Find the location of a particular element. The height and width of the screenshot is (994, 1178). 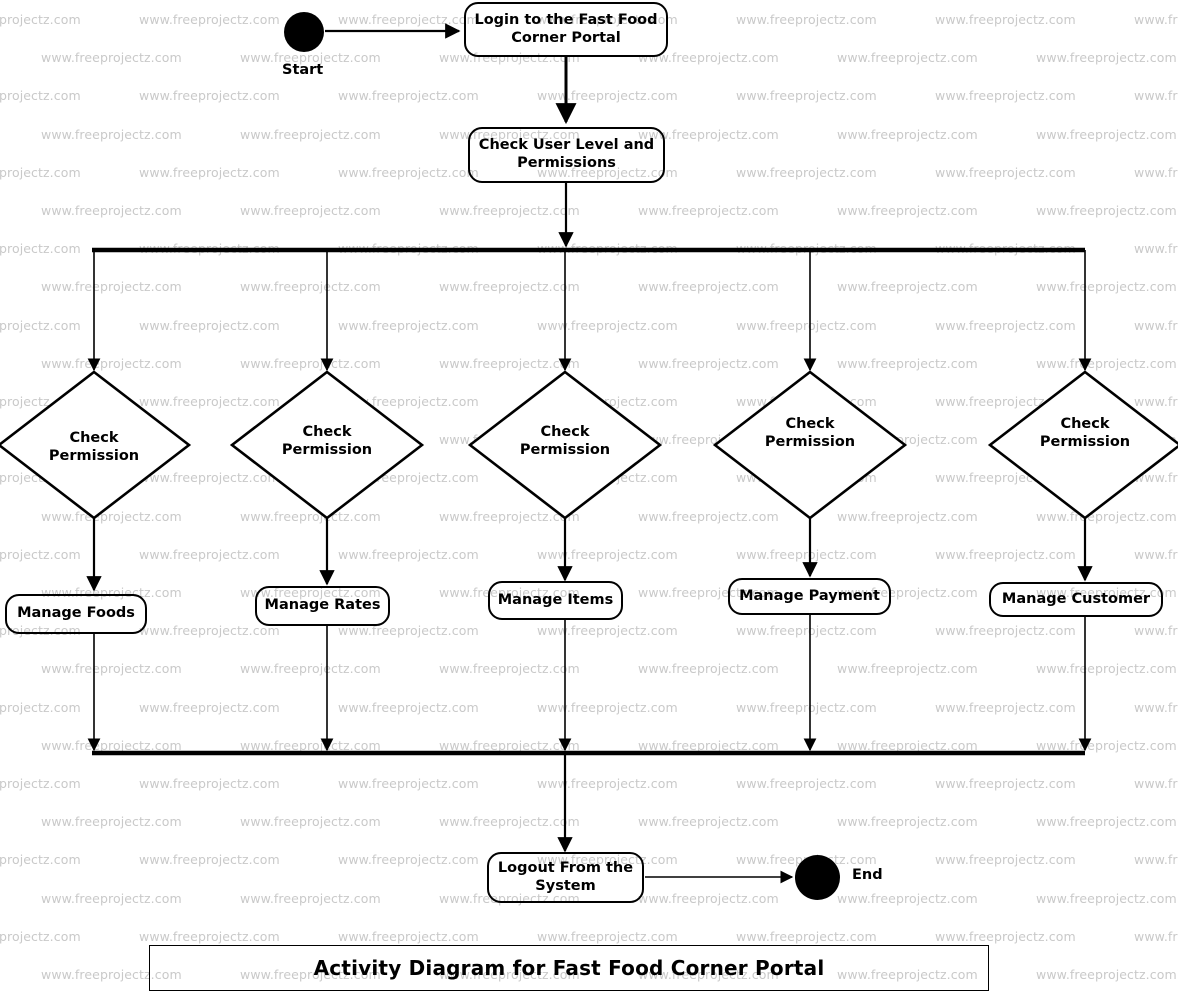

decision-text-3: Check Permission is located at coordinates (565, 441).